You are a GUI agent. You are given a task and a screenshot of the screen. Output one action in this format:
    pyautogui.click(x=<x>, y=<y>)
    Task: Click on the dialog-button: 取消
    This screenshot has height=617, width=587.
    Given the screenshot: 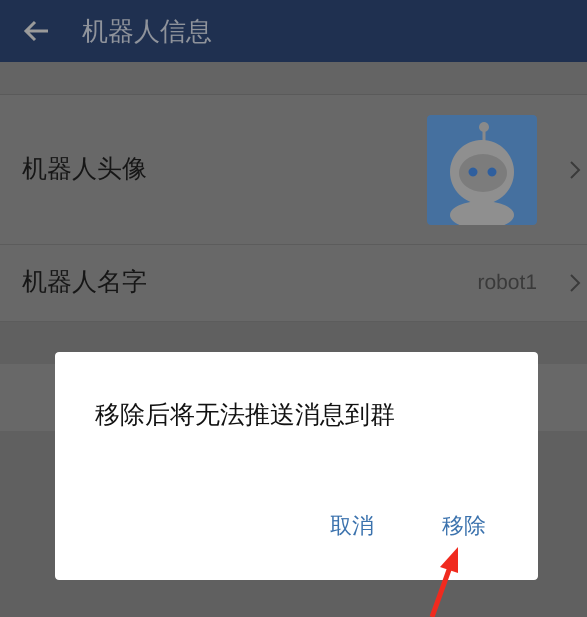 What is the action you would take?
    pyautogui.click(x=352, y=525)
    